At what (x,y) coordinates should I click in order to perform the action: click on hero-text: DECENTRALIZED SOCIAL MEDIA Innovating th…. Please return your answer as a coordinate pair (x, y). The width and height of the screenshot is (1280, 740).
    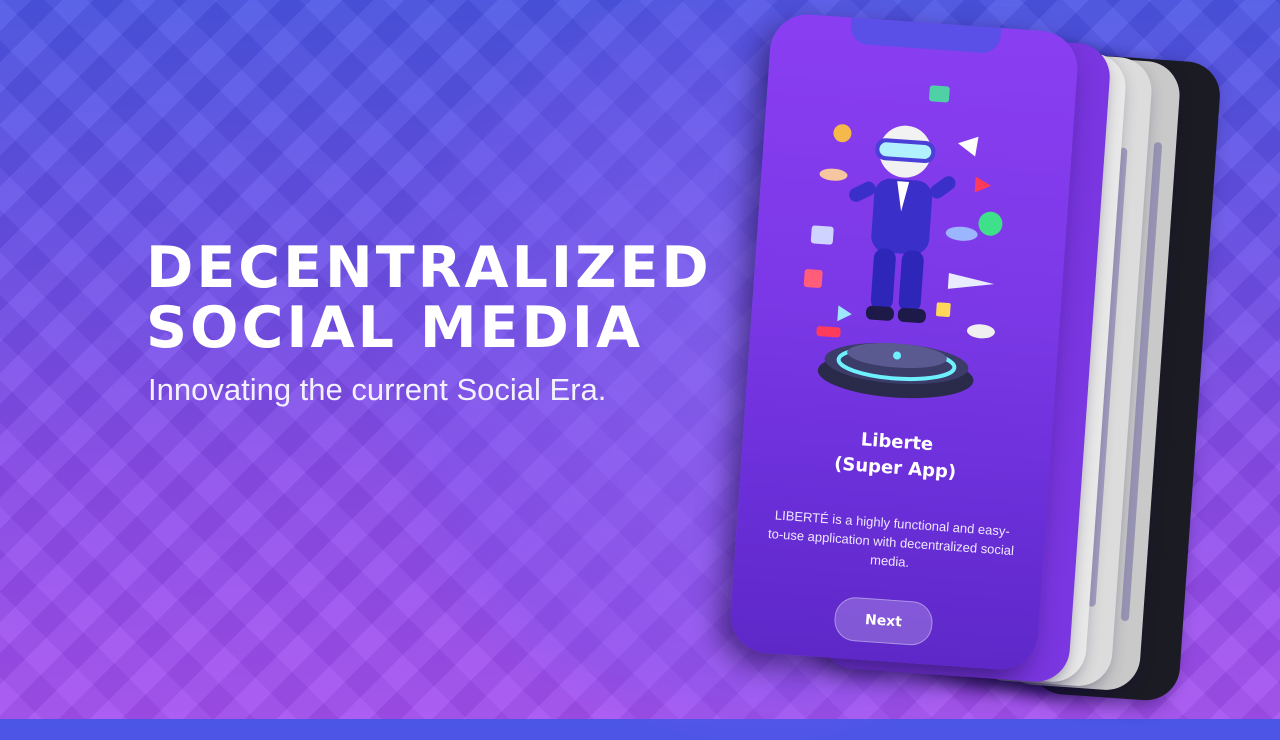
    Looking at the image, I should click on (429, 321).